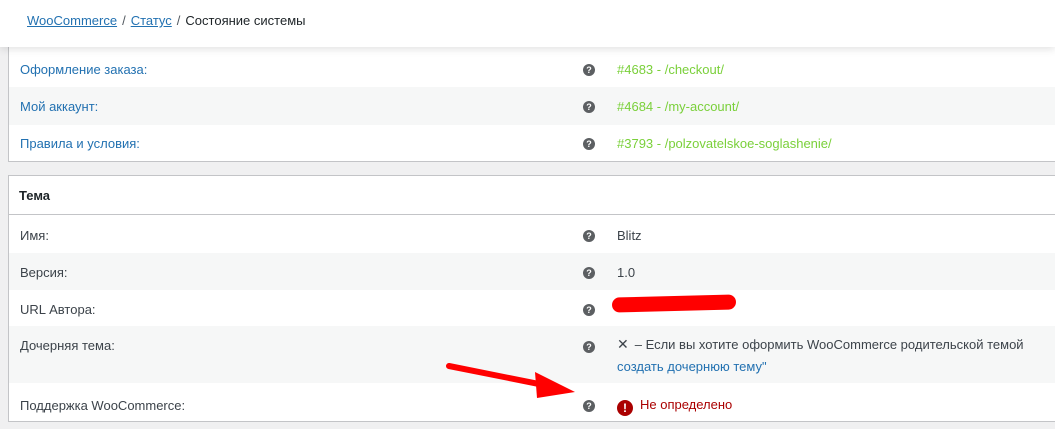 The height and width of the screenshot is (429, 1055). Describe the element at coordinates (44, 272) in the screenshot. I see `theme-version-label: Версия:` at that location.